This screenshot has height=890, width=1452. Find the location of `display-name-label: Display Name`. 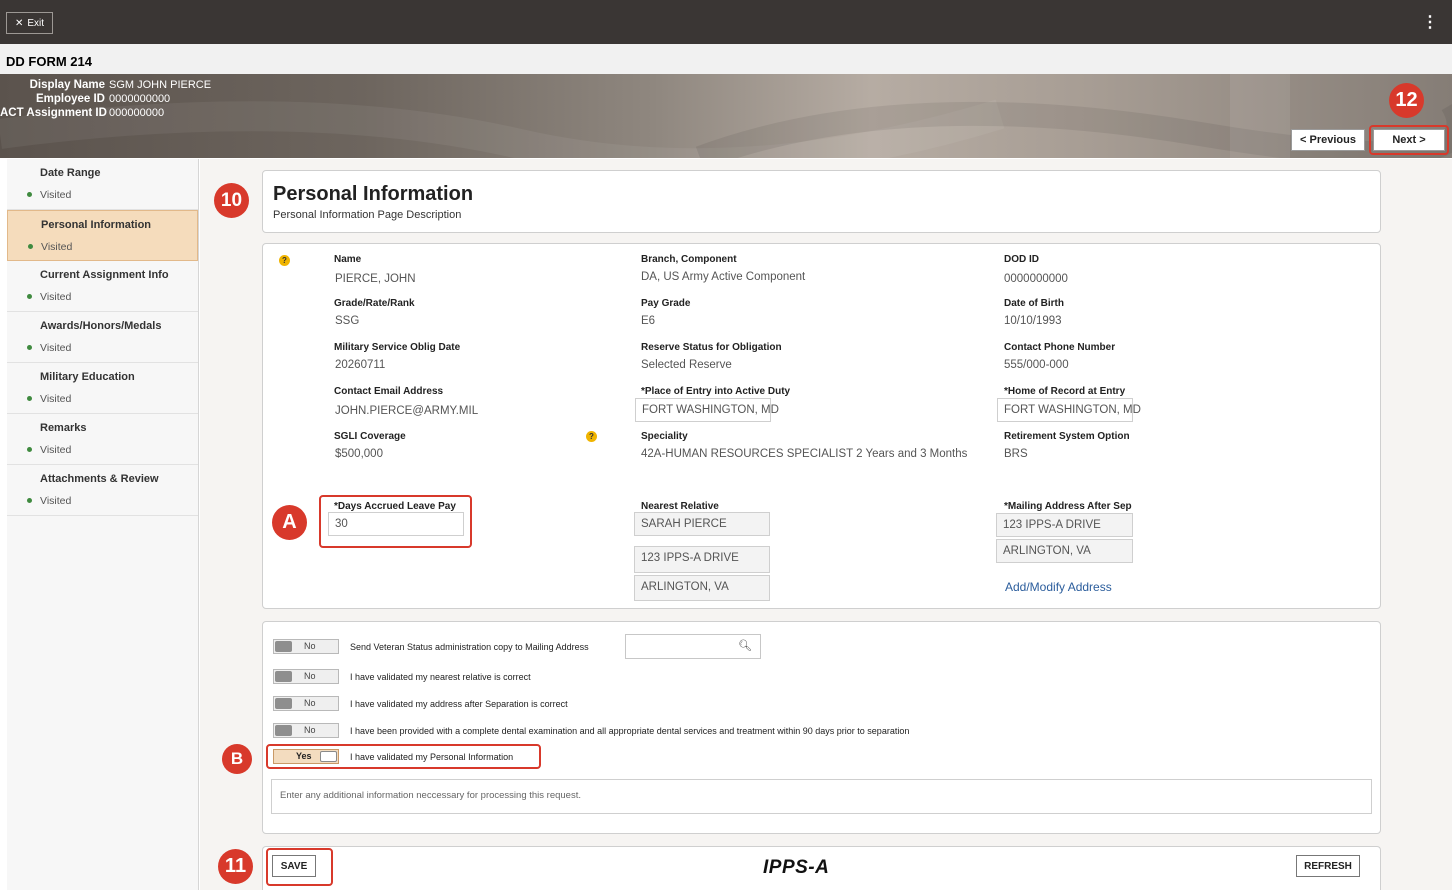

display-name-label: Display Name is located at coordinates (67, 85).